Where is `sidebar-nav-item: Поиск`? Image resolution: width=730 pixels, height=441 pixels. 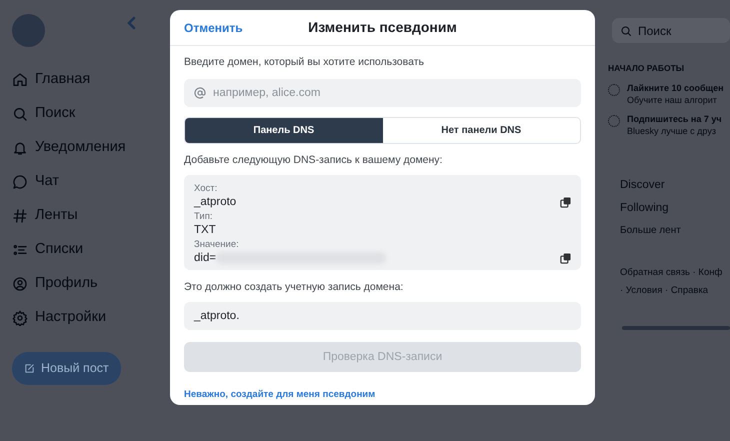 sidebar-nav-item: Поиск is located at coordinates (85, 114).